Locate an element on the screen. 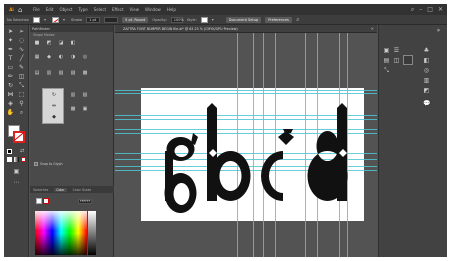  shape-builder-tool-icon: ◈ is located at coordinates (10, 104).